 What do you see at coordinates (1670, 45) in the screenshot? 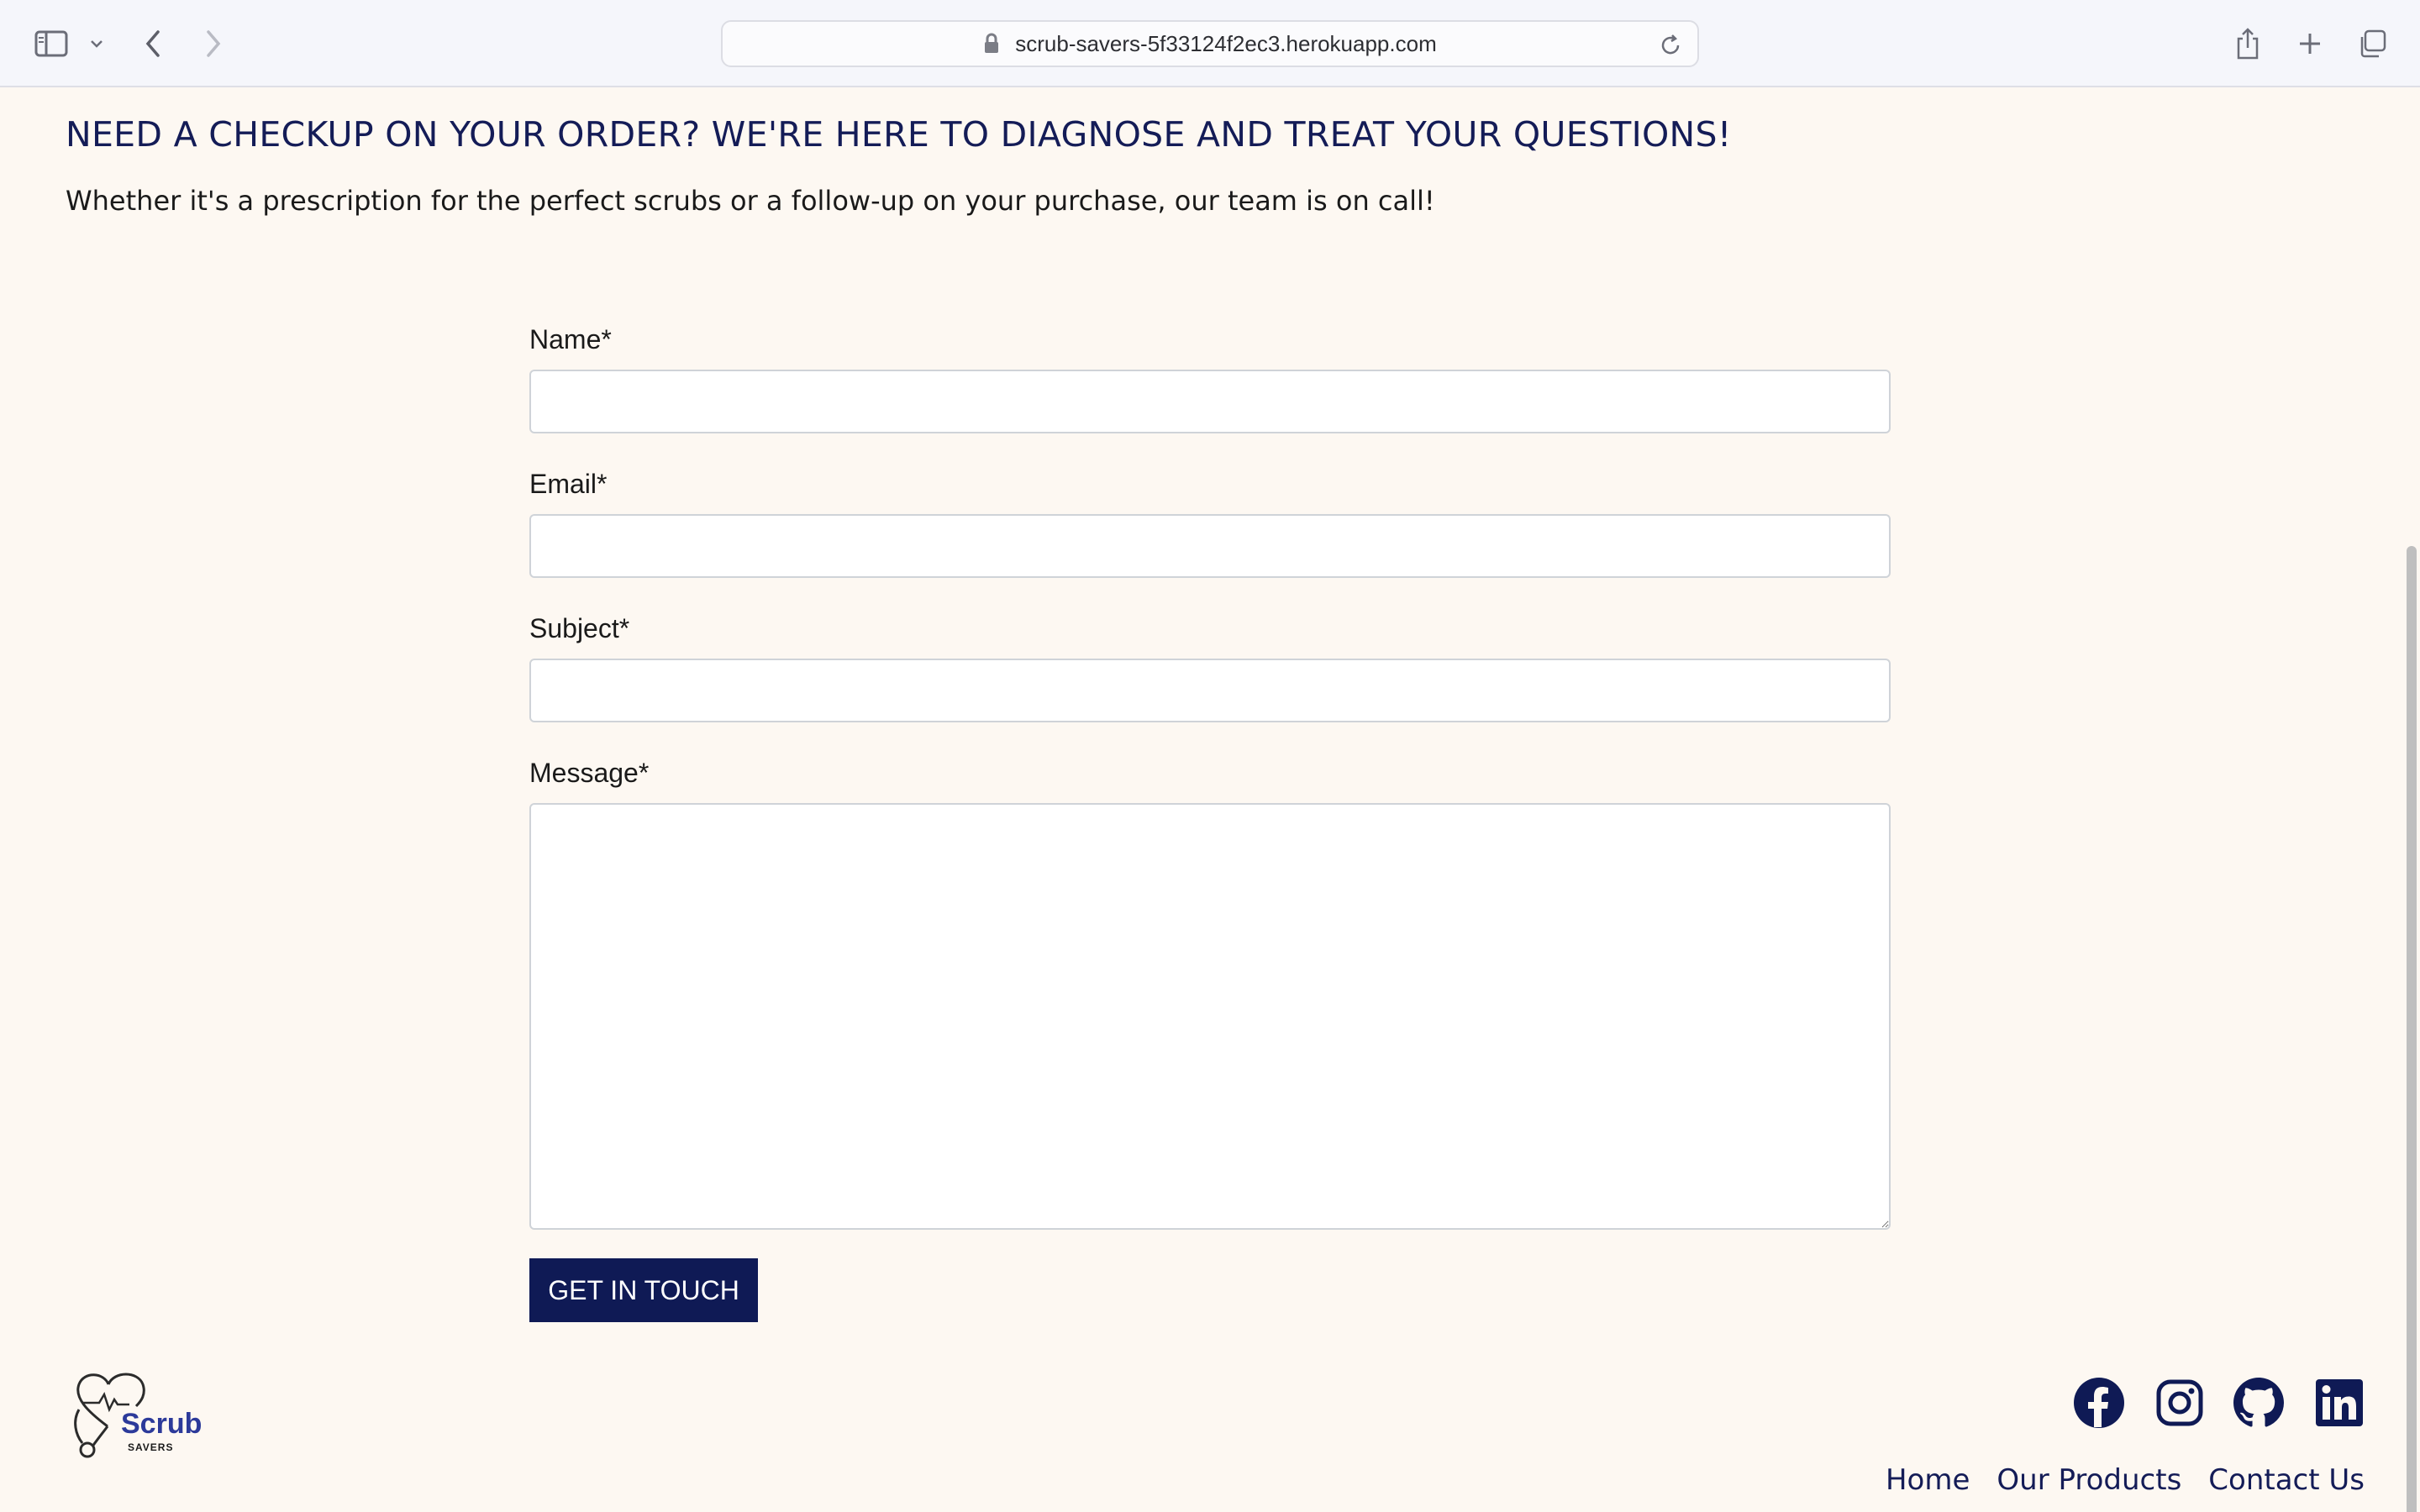
I see `reload-icon` at bounding box center [1670, 45].